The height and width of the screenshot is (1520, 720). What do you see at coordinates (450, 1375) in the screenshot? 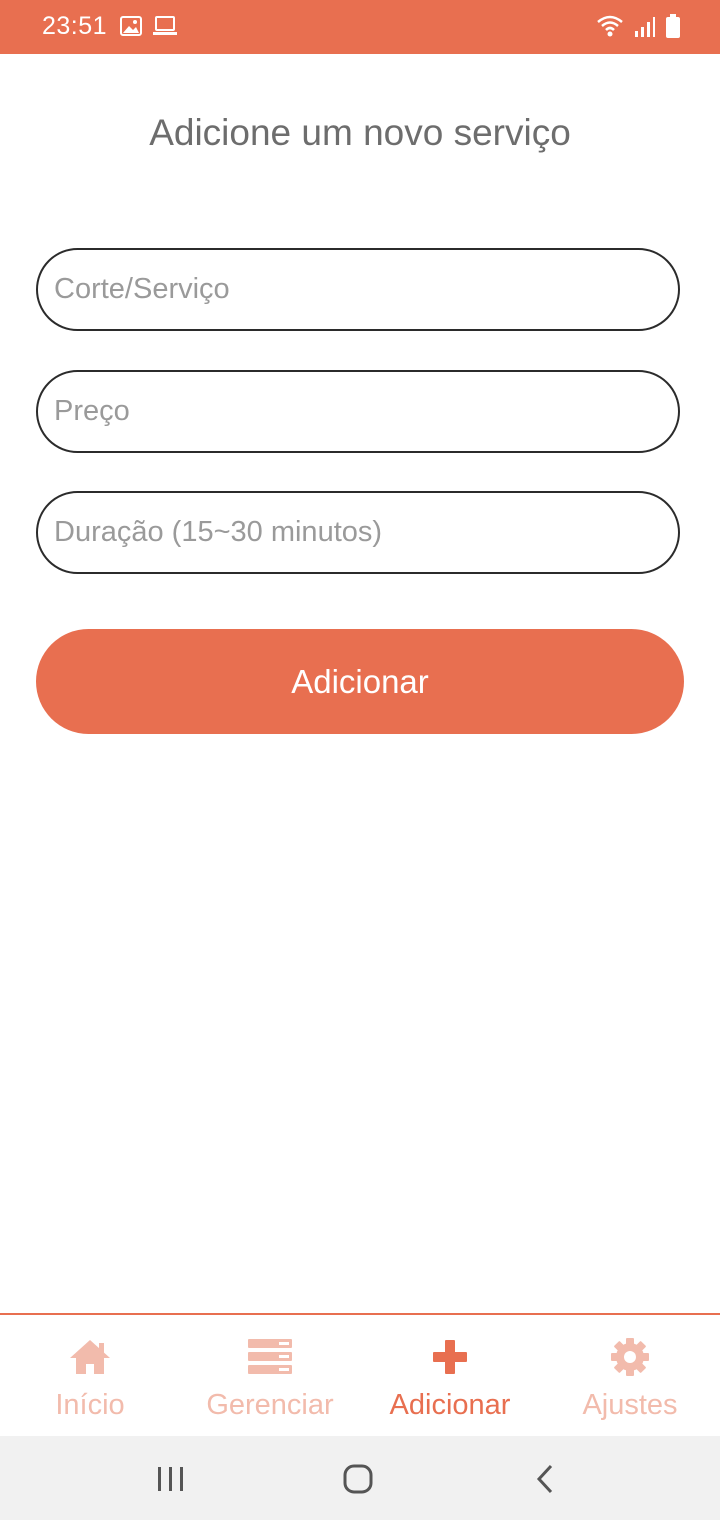
I see `nav-item-adicionar: Adicionar` at bounding box center [450, 1375].